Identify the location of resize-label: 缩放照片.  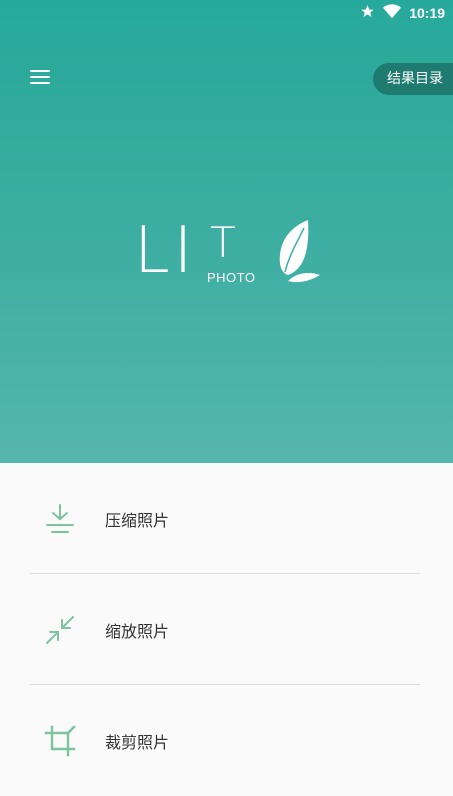
(137, 631).